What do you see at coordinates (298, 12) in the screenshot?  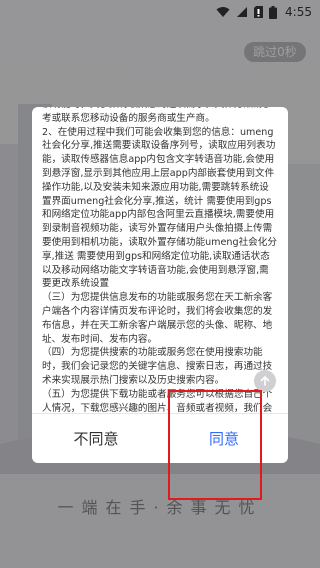 I see `status-time: 4:55` at bounding box center [298, 12].